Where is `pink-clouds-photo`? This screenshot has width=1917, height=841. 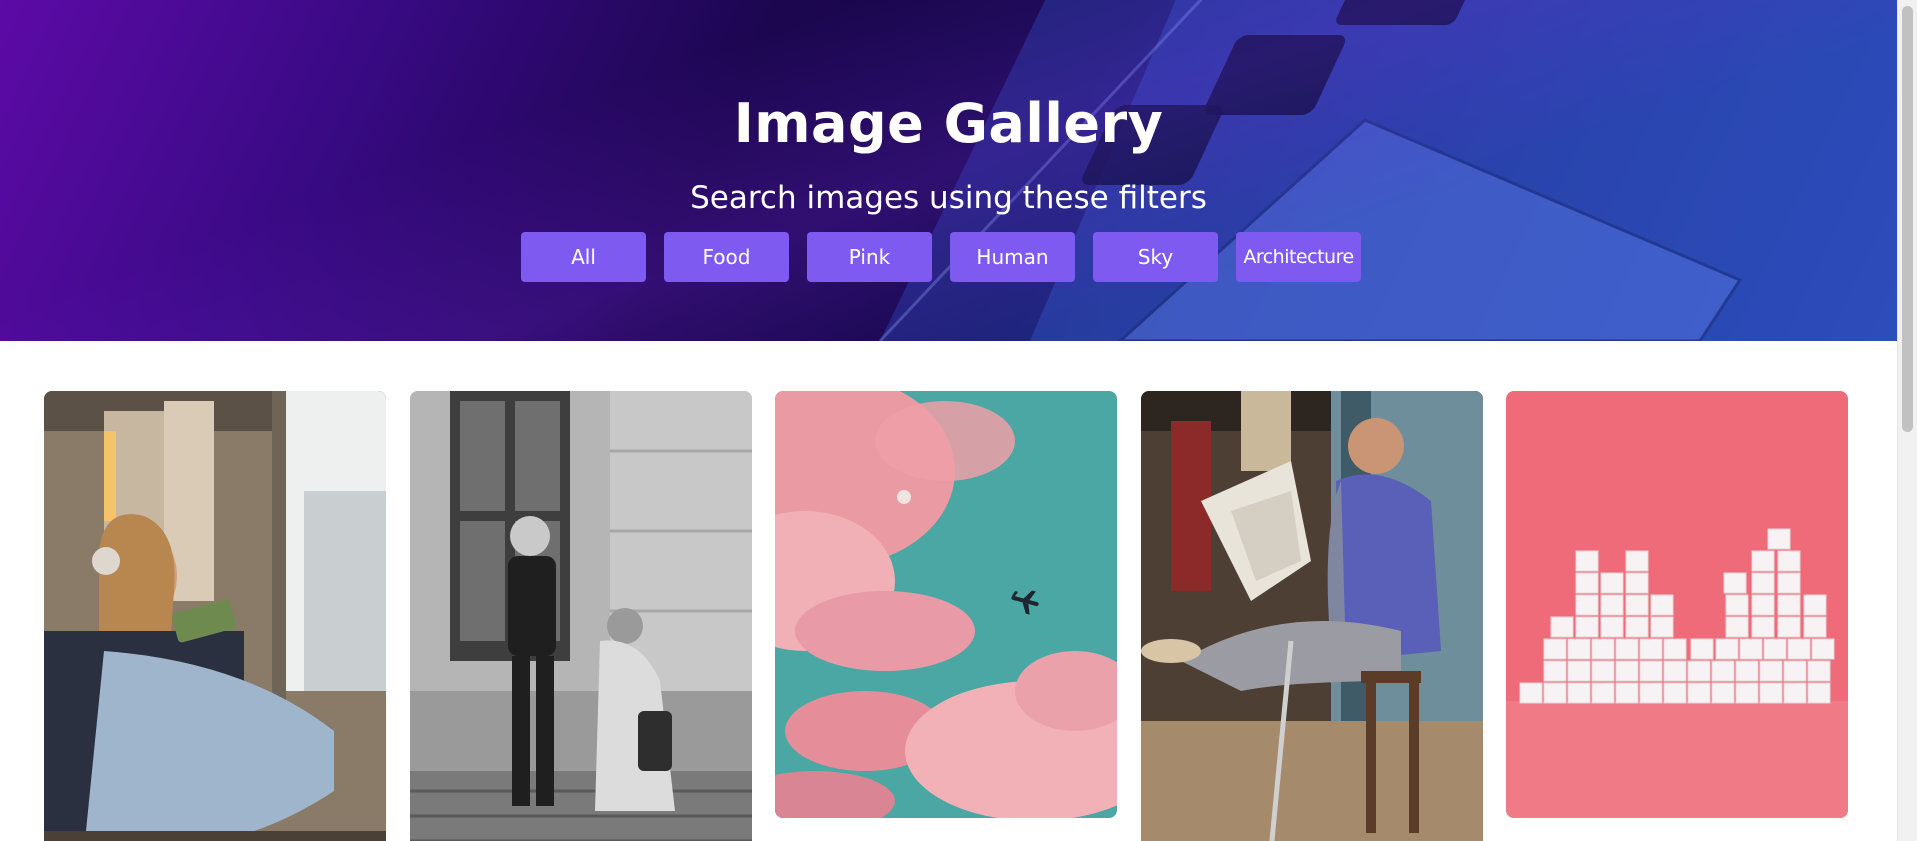 pink-clouds-photo is located at coordinates (946, 604).